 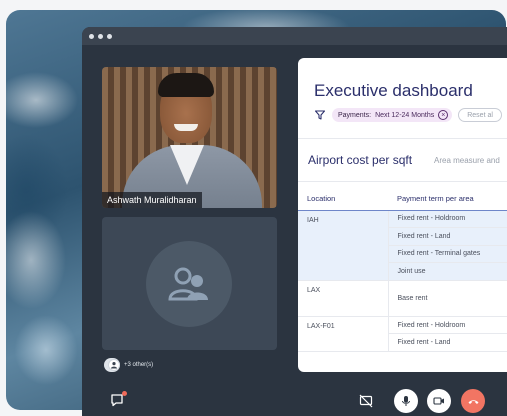 I want to click on person-icon, so click(x=114, y=365).